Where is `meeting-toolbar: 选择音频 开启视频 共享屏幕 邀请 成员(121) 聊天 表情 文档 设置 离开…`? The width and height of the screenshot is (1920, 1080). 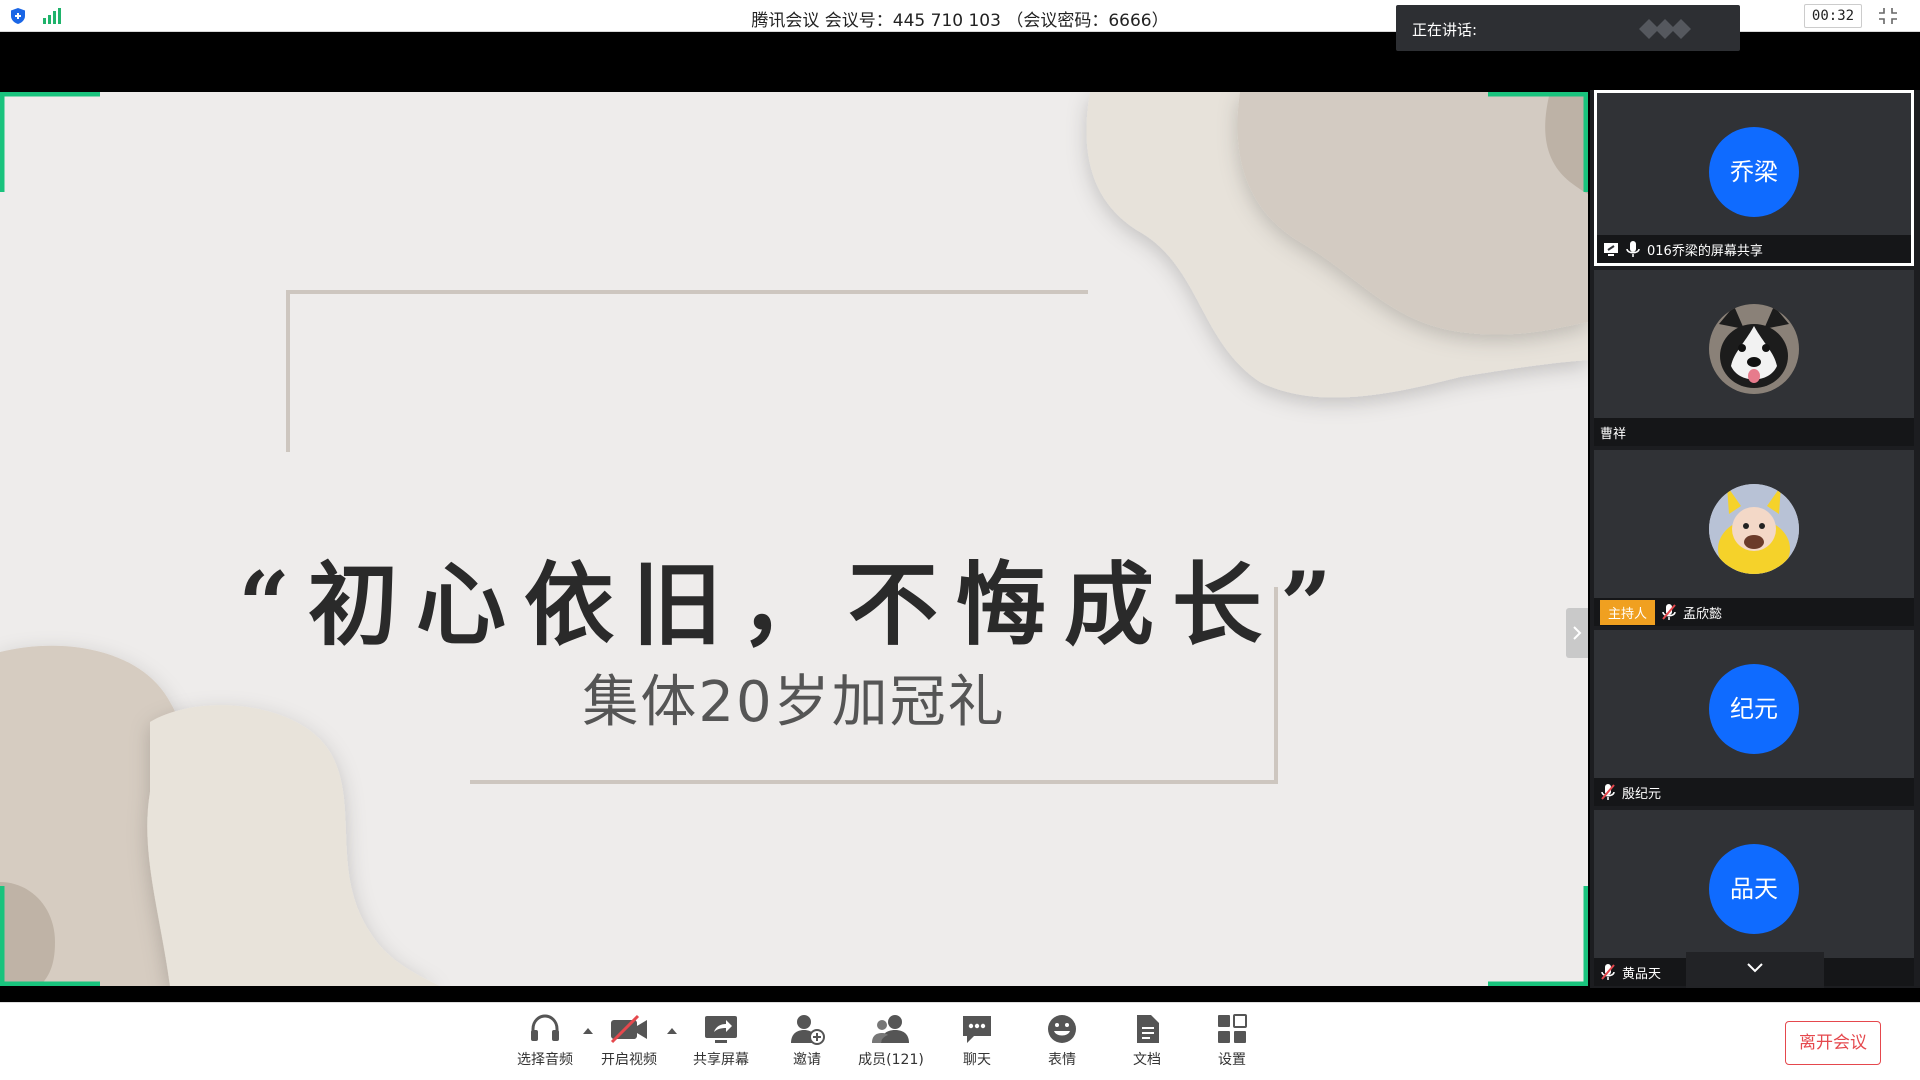 meeting-toolbar: 选择音频 开启视频 共享屏幕 邀请 成员(121) 聊天 表情 文档 设置 离开… is located at coordinates (960, 1041).